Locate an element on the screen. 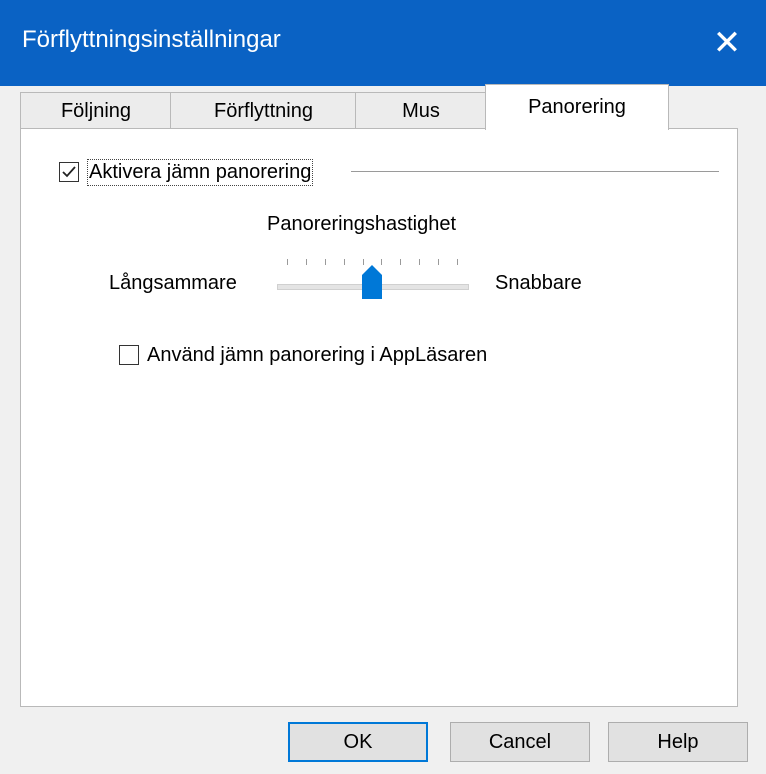  checkmark-icon is located at coordinates (69, 172).